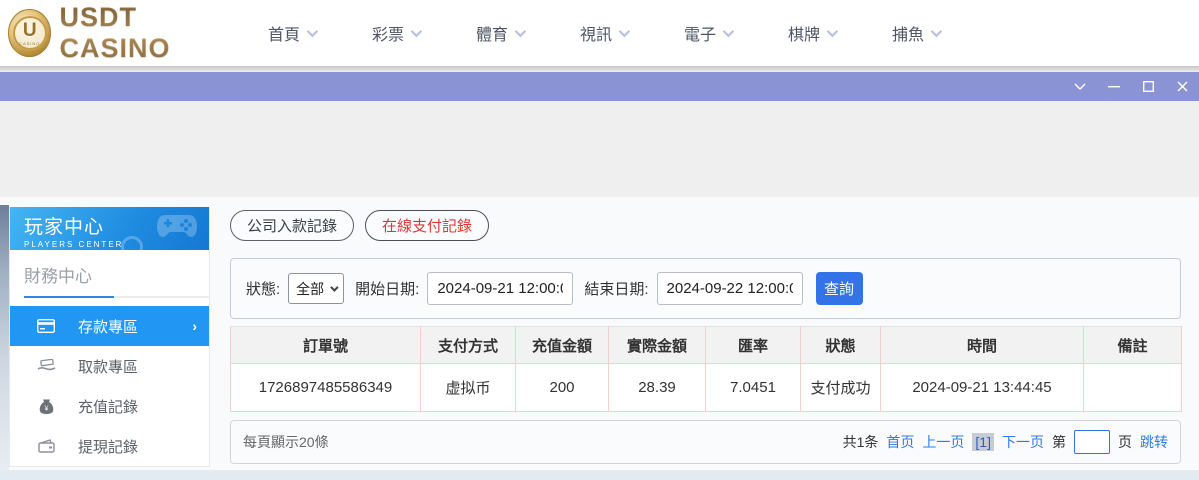  I want to click on cell-order-number: 1726897485586349, so click(325, 387).